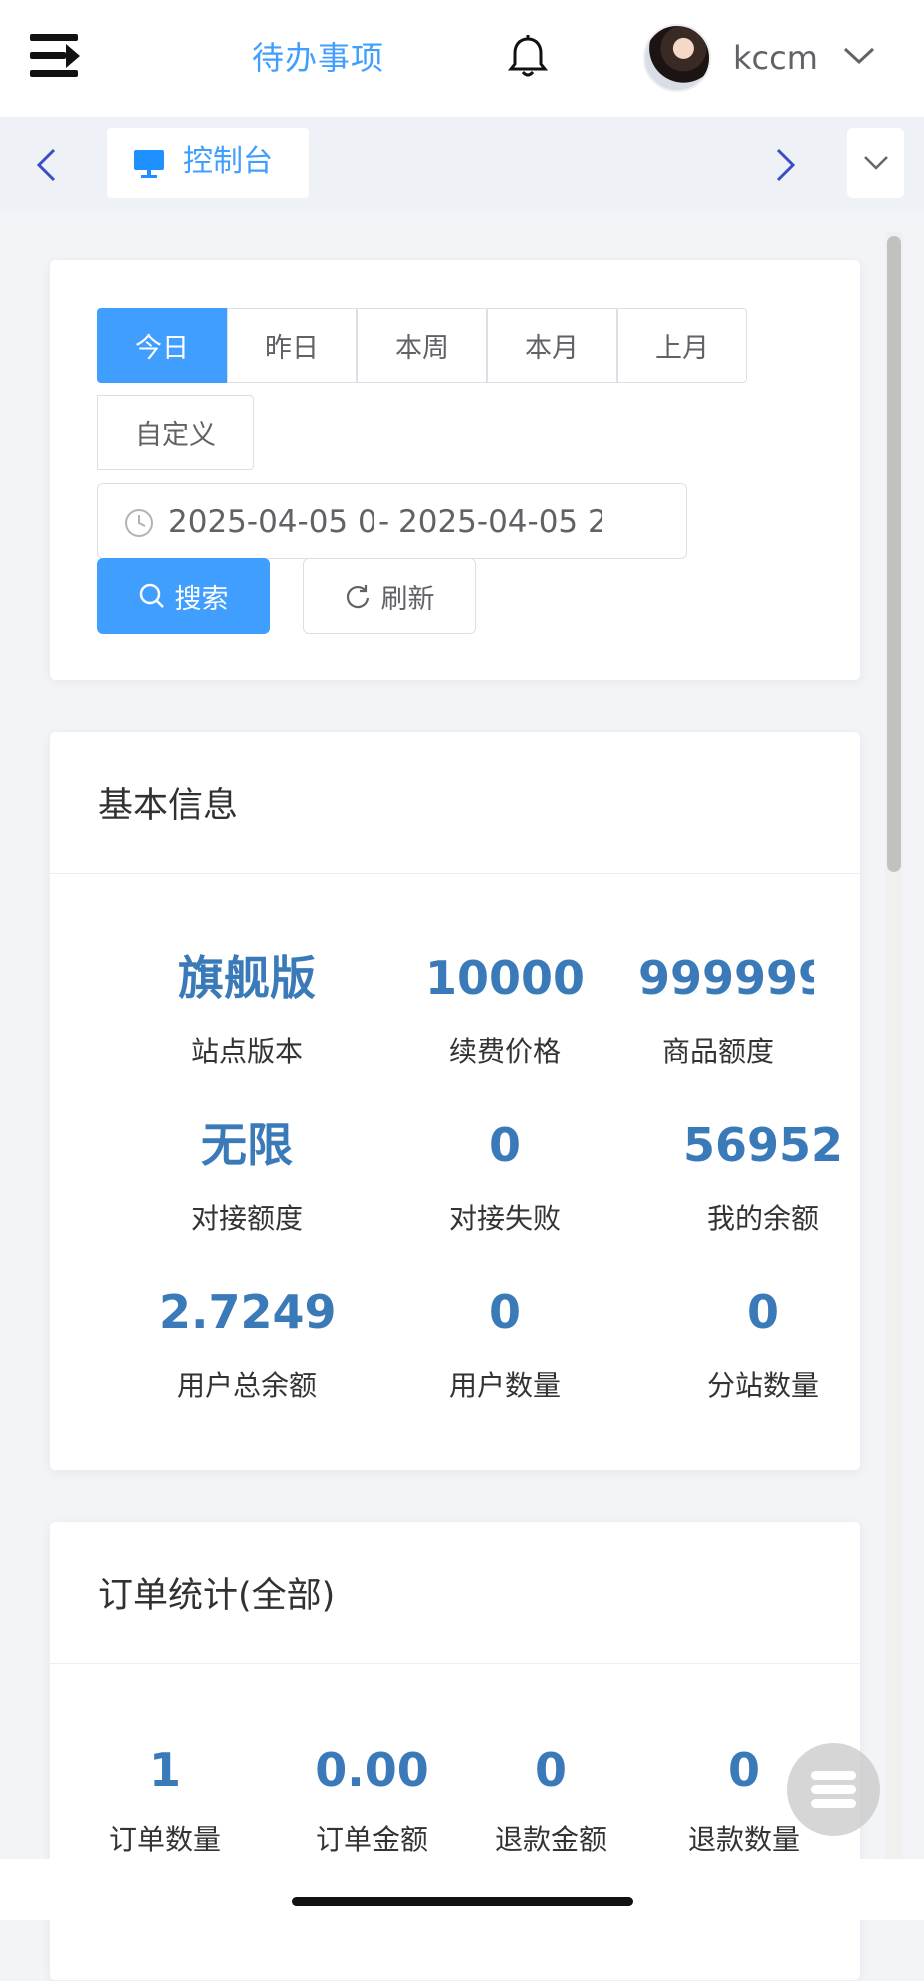  Describe the element at coordinates (894, 554) in the screenshot. I see `scrollbar-thumb` at that location.